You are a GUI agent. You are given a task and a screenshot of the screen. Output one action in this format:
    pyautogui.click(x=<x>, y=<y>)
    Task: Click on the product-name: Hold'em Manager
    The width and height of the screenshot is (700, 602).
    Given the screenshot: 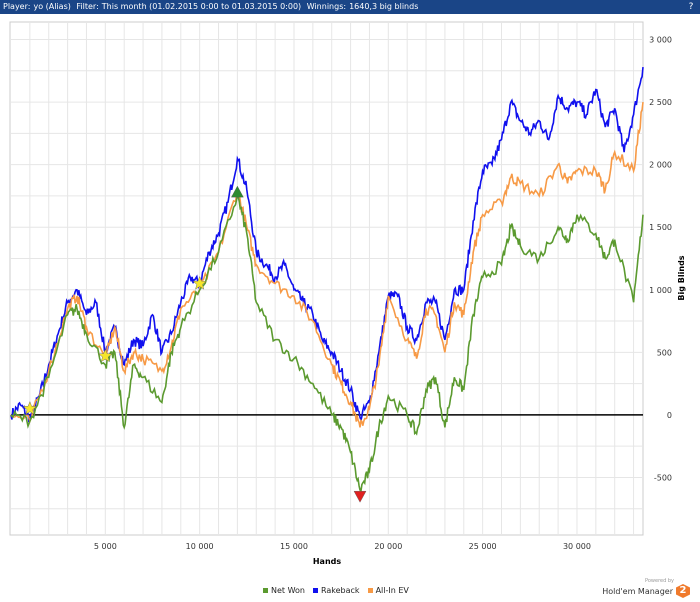 What is the action you would take?
    pyautogui.click(x=637, y=591)
    